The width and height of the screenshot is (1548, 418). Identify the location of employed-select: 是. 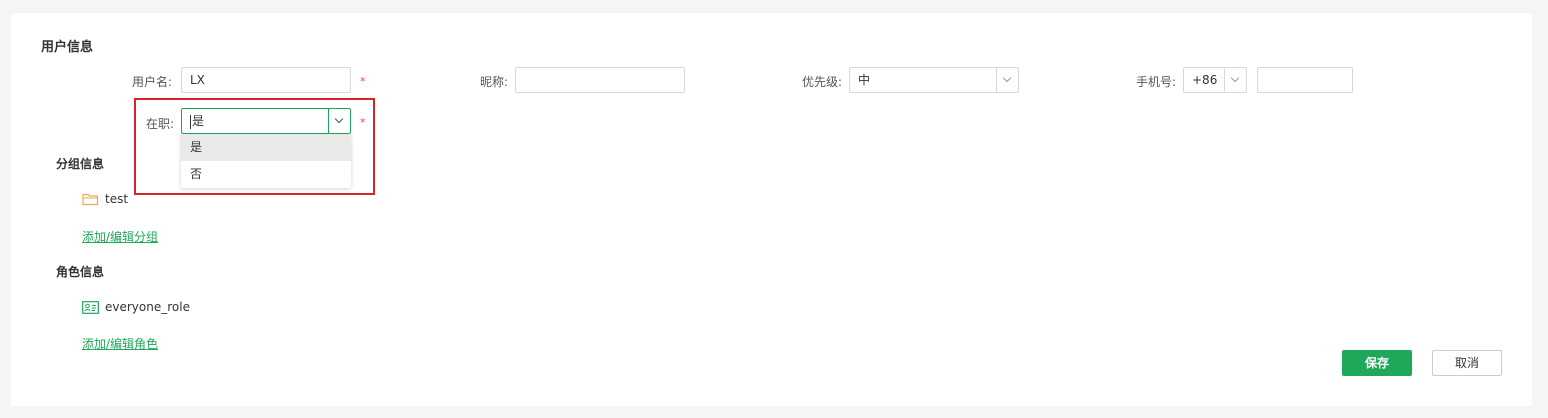
(266, 121).